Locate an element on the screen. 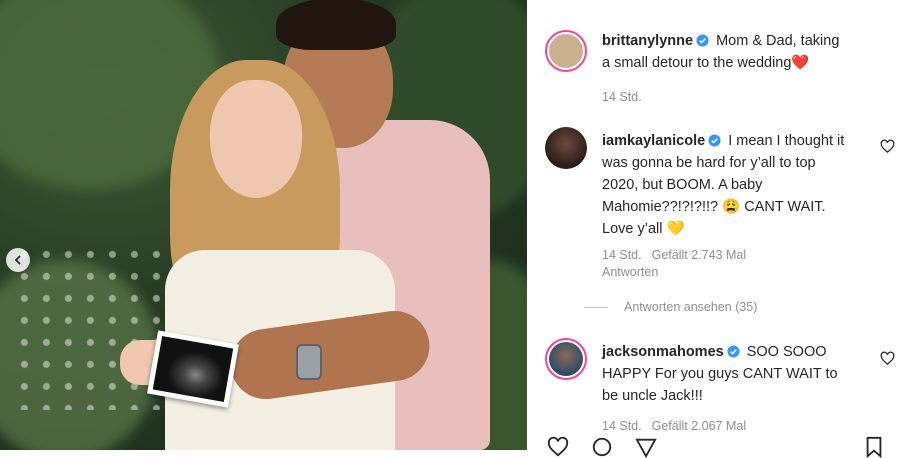 This screenshot has width=900, height=458. username-link: brittanylynne is located at coordinates (647, 41).